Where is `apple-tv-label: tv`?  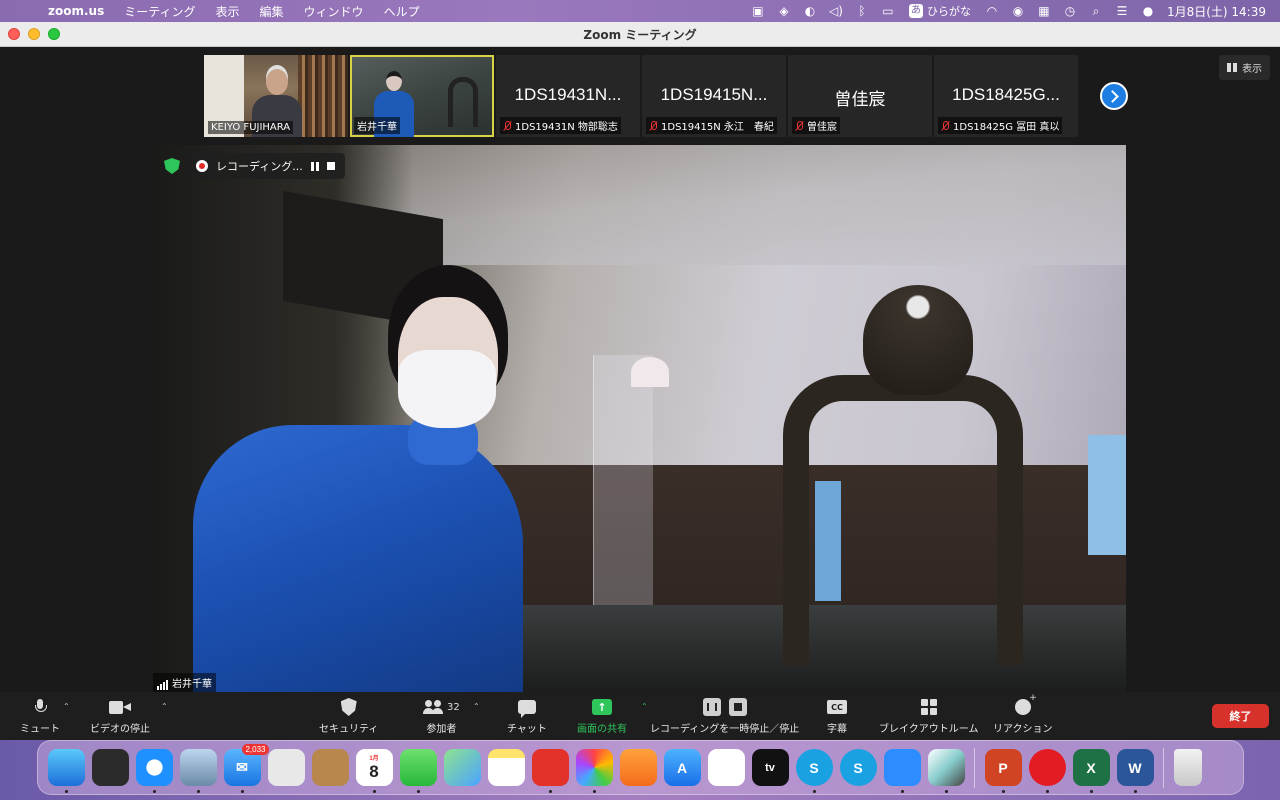 apple-tv-label: tv is located at coordinates (770, 767).